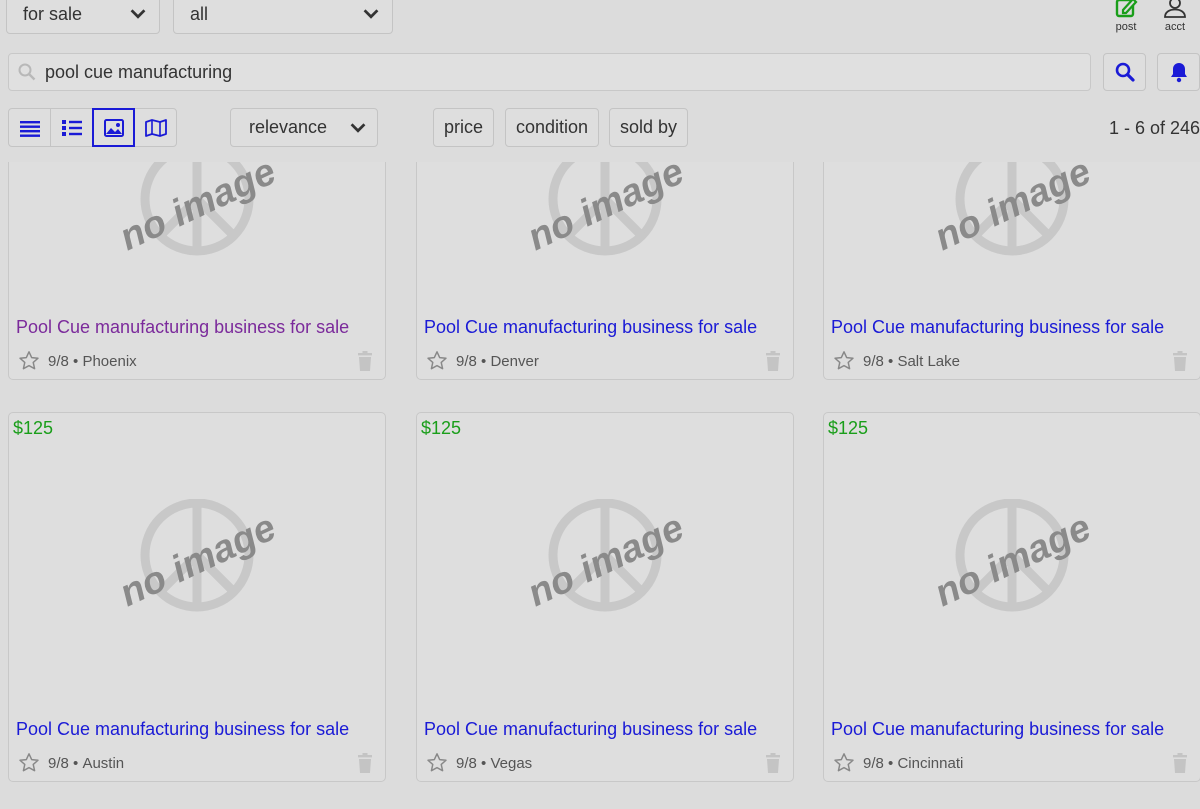 The width and height of the screenshot is (1200, 809). What do you see at coordinates (1154, 128) in the screenshot?
I see `result-count: 1 - 6 of 246` at bounding box center [1154, 128].